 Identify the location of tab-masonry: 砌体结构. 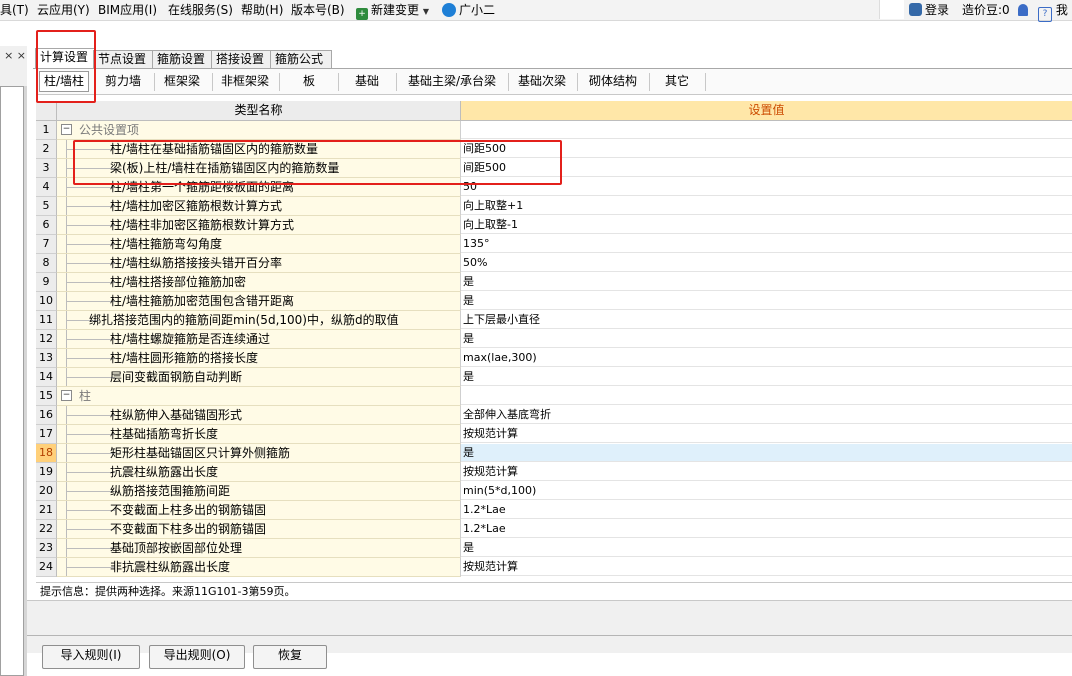
(613, 81).